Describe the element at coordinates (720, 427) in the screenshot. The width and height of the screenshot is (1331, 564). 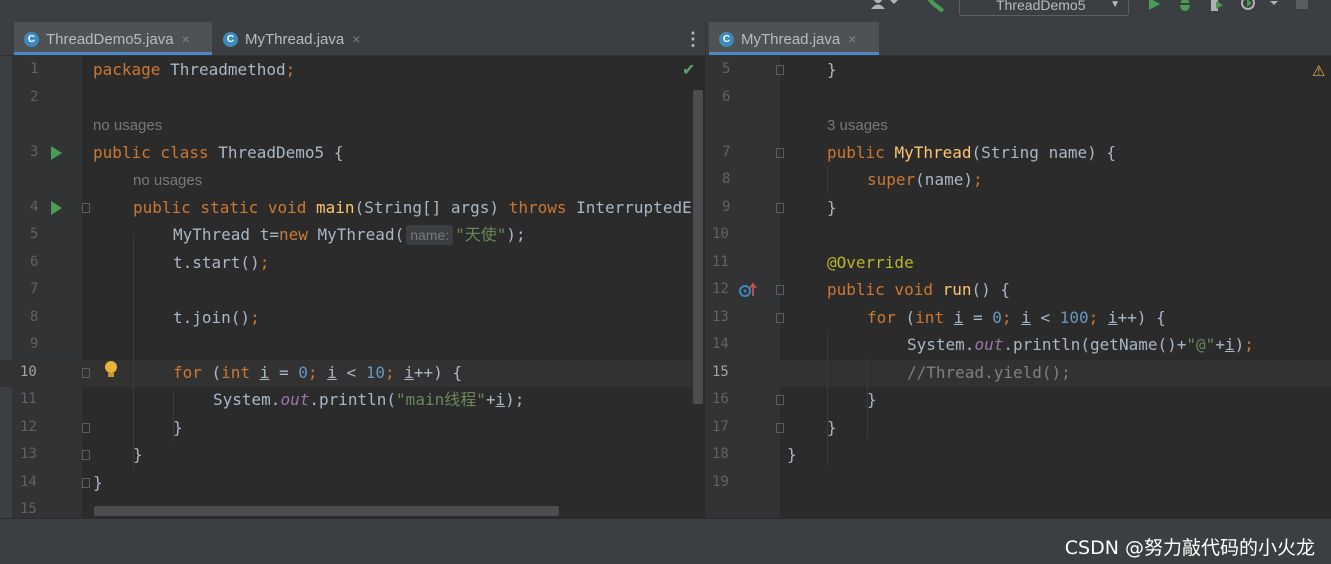
I see `line-number: 17` at that location.